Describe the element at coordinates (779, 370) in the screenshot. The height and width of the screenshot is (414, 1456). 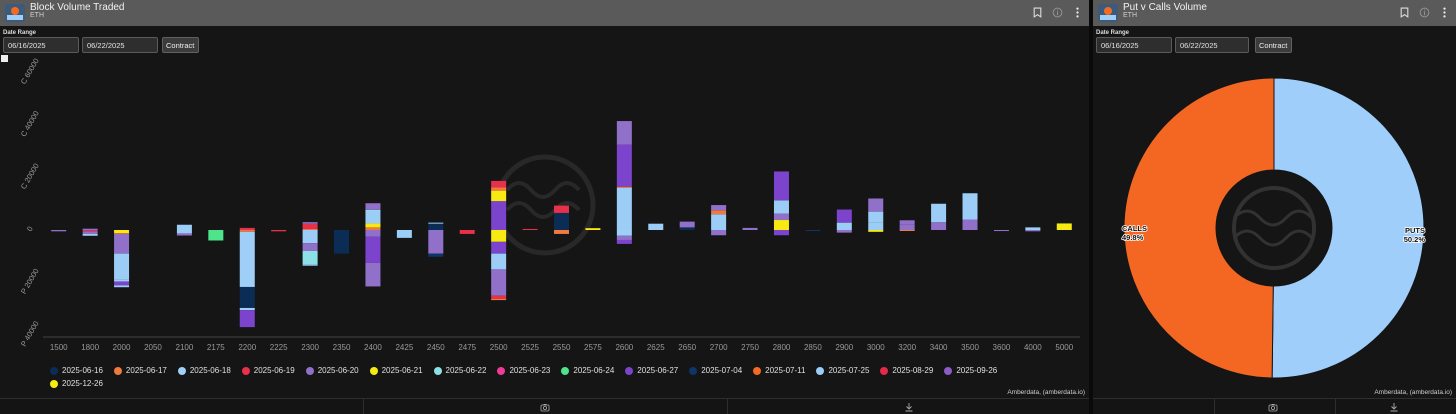
I see `legend-item: 2025-07-11` at that location.